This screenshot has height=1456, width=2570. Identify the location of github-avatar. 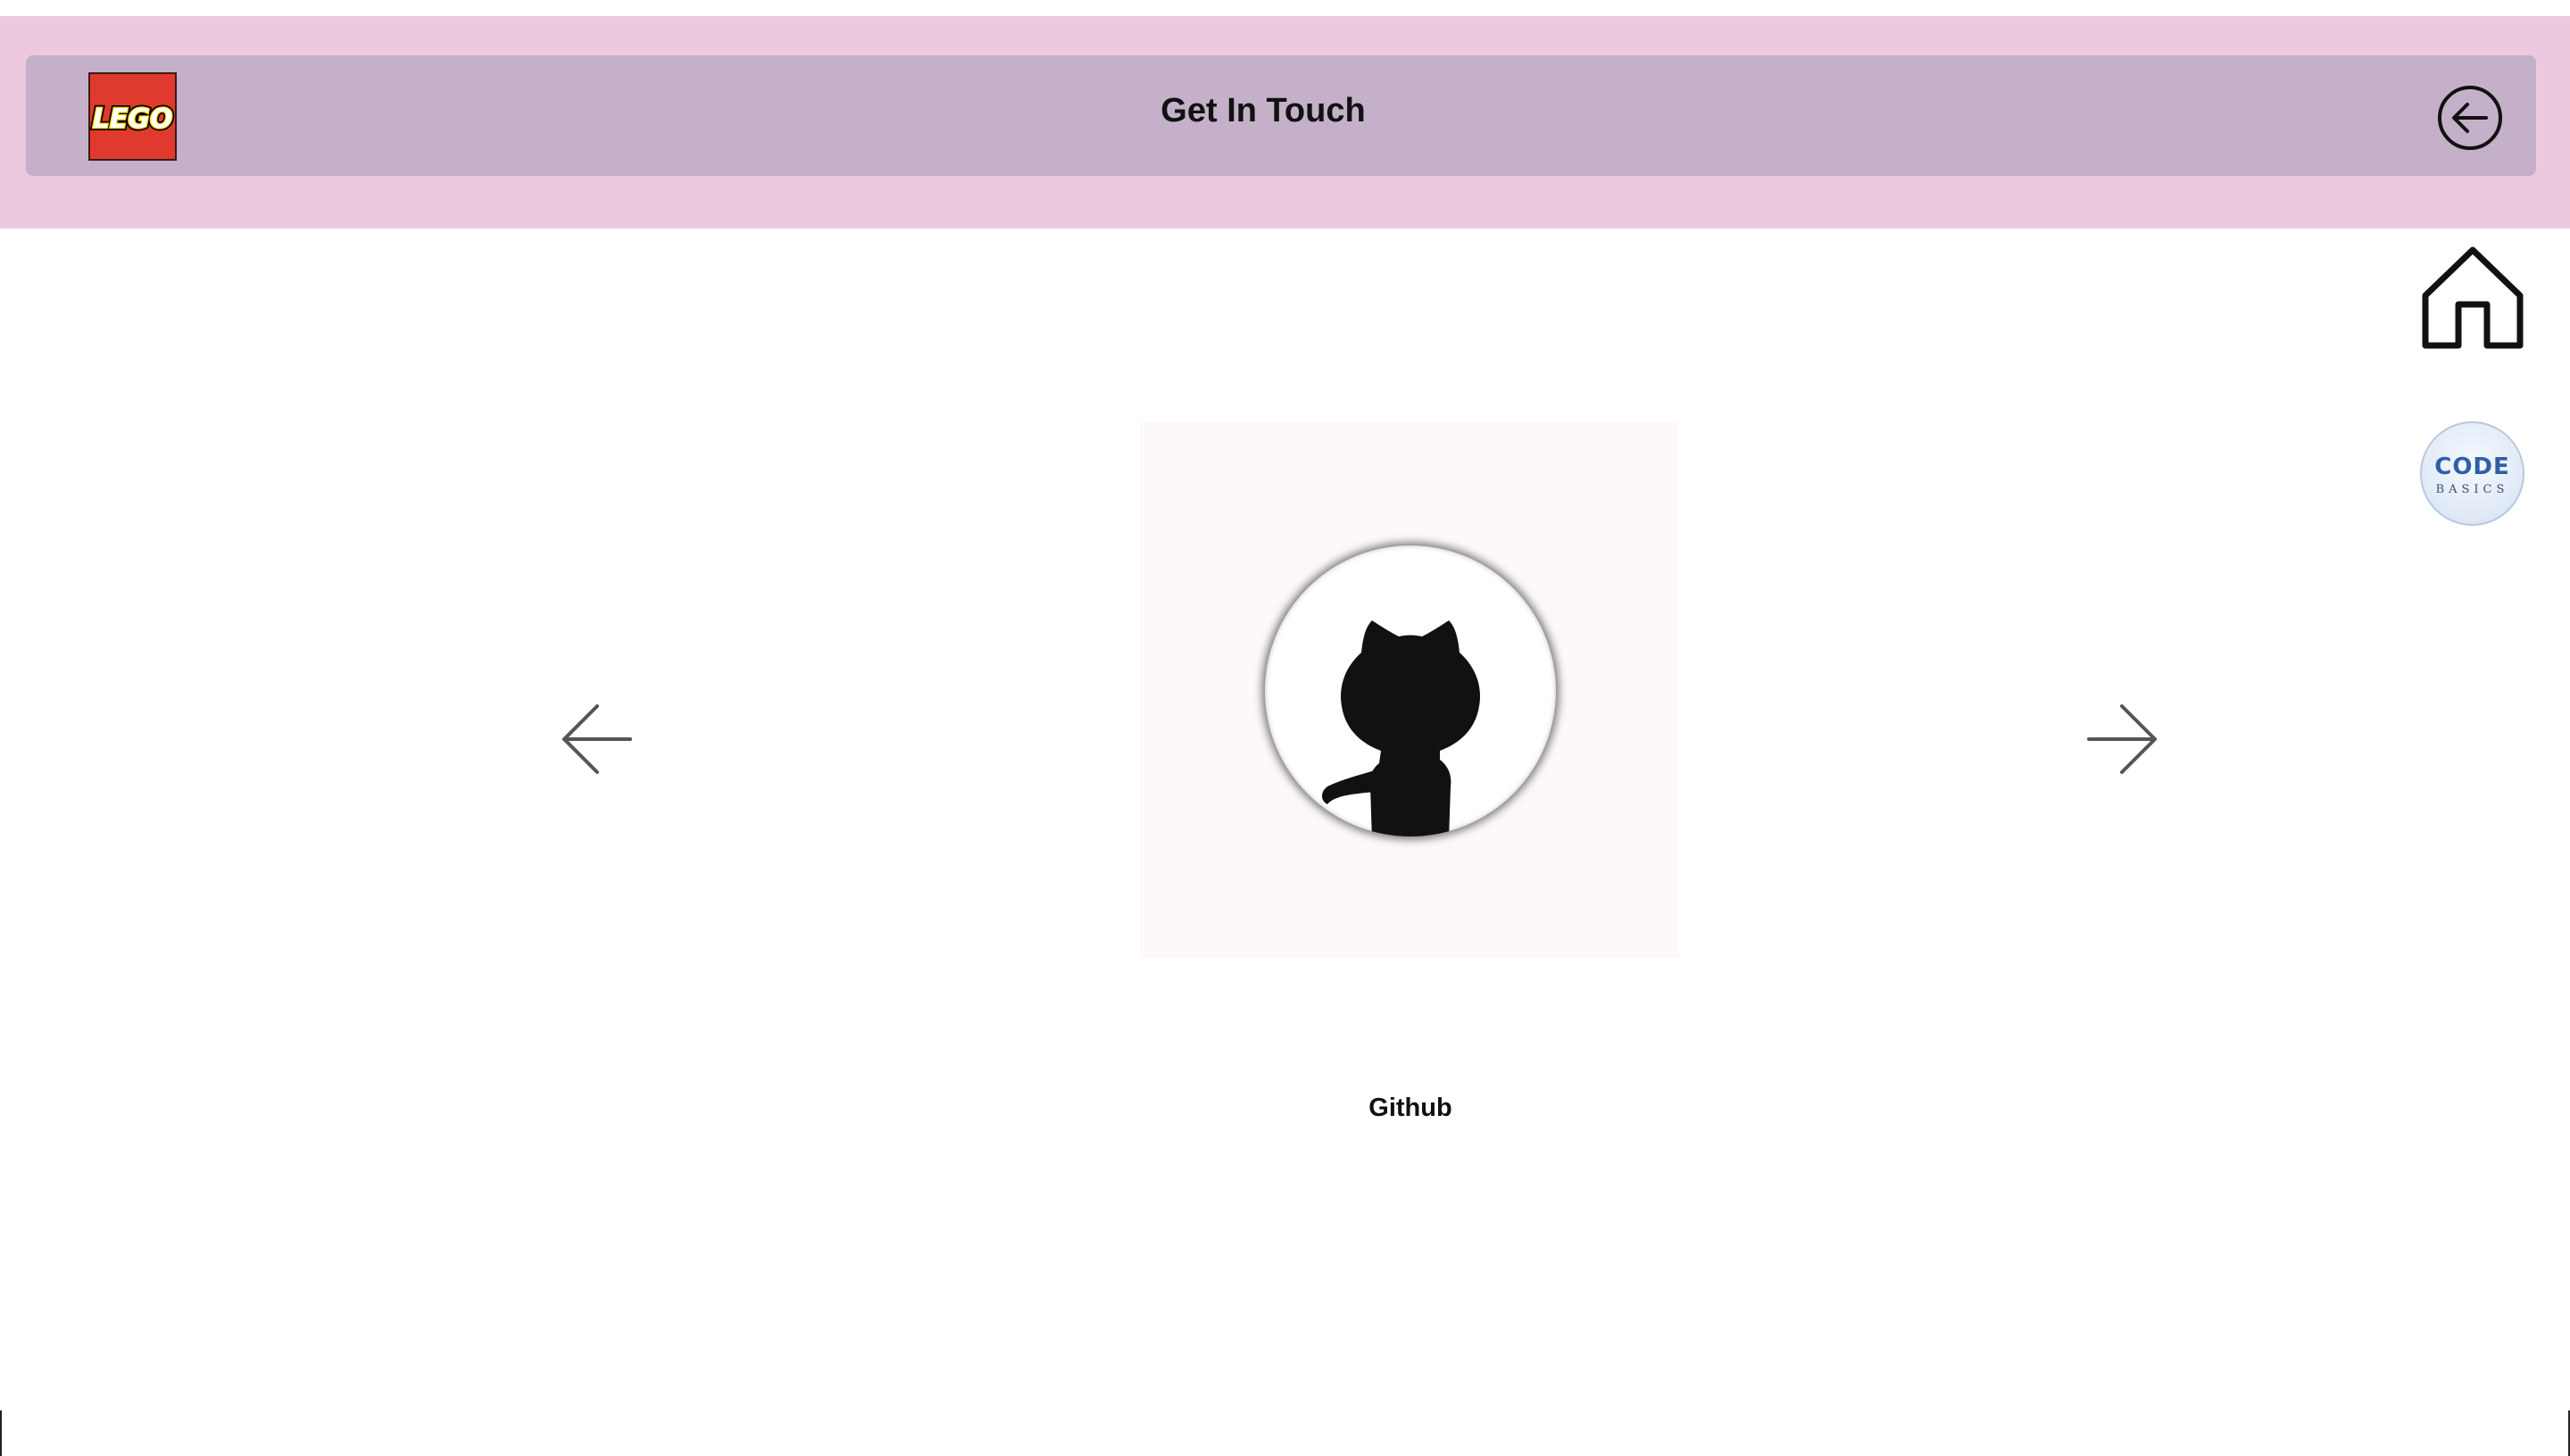
(1411, 690).